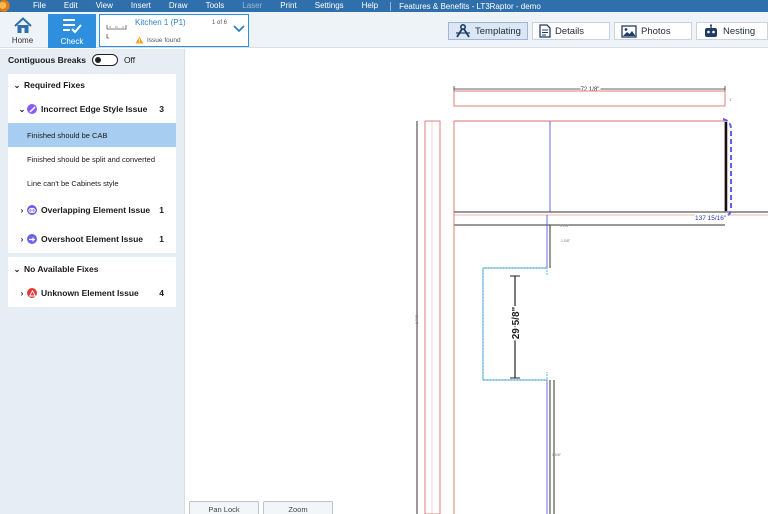 This screenshot has width=768, height=514. I want to click on drawing-selector: Kitchen 1 (P1) 1 of 6 Issue found, so click(174, 30).